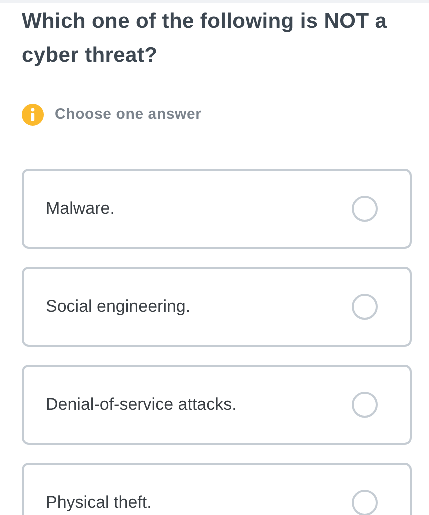  Describe the element at coordinates (99, 503) in the screenshot. I see `option-label: Physical theft.` at that location.